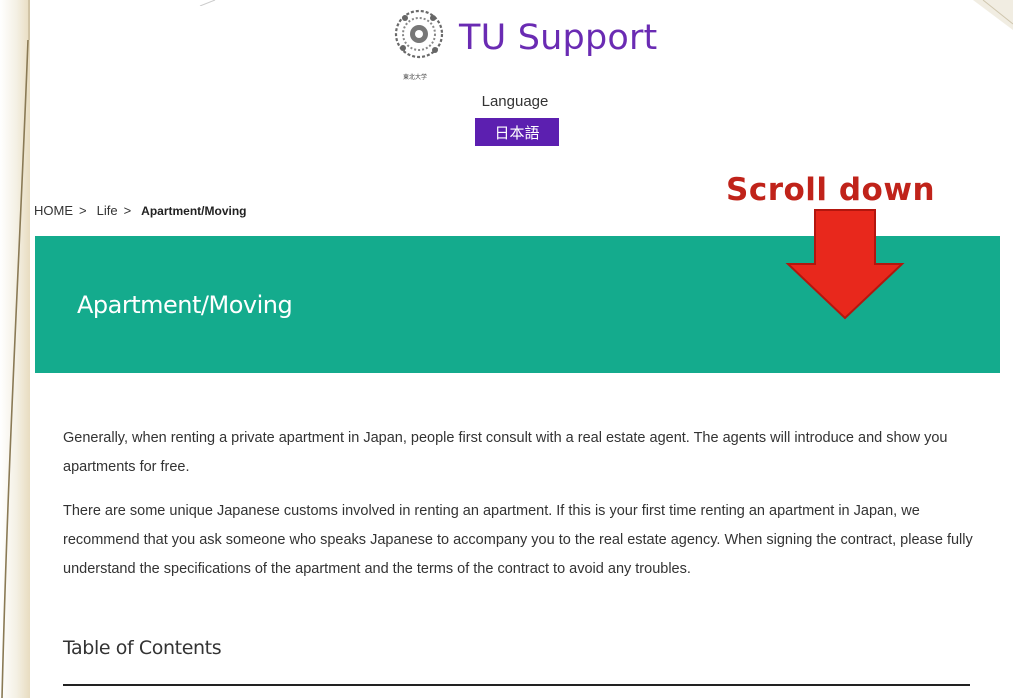 The image size is (1013, 698). Describe the element at coordinates (140, 210) in the screenshot. I see `breadcrumb: HOME > Life > Apartment/Moving` at that location.